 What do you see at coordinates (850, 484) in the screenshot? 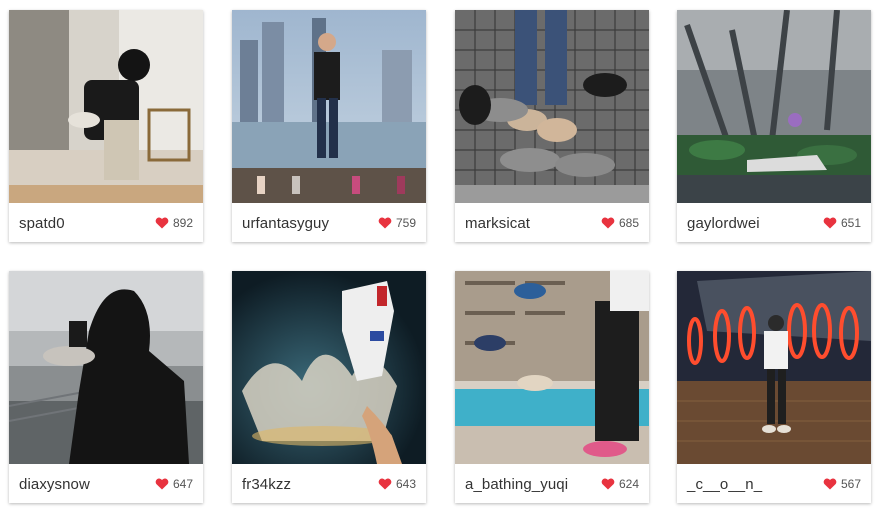
I see `likes-number: 567` at bounding box center [850, 484].